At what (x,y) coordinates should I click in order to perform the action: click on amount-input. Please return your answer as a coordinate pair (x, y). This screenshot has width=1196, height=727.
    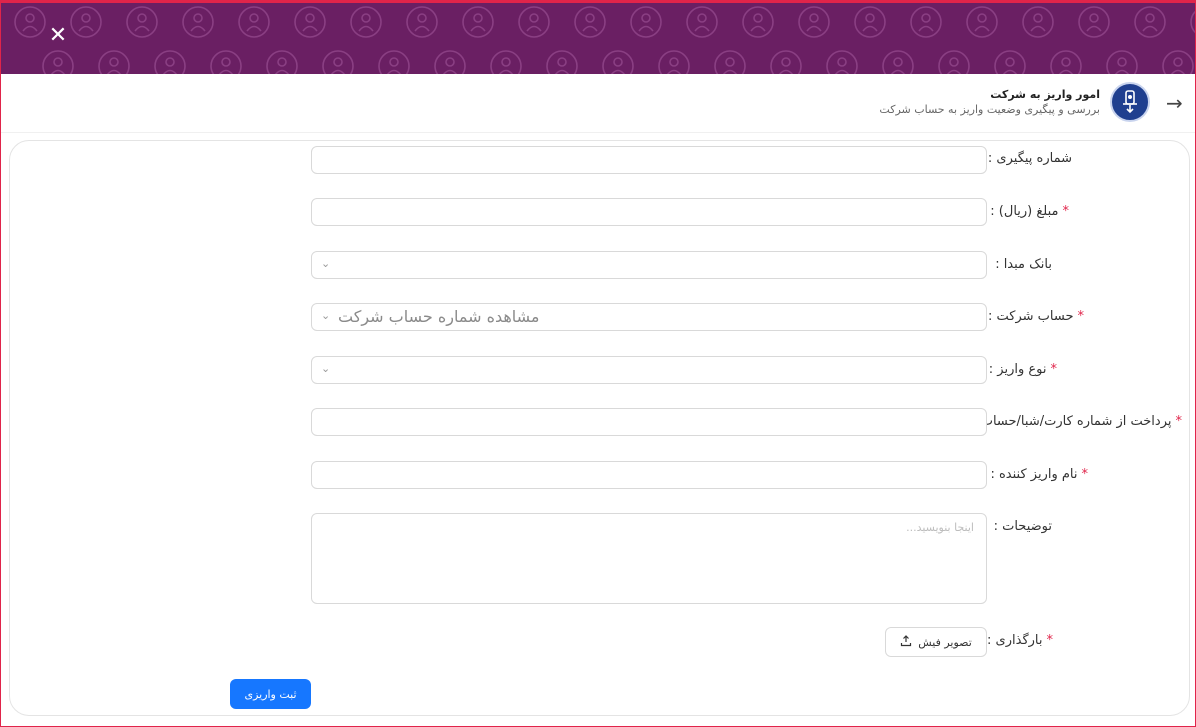
    Looking at the image, I should click on (649, 212).